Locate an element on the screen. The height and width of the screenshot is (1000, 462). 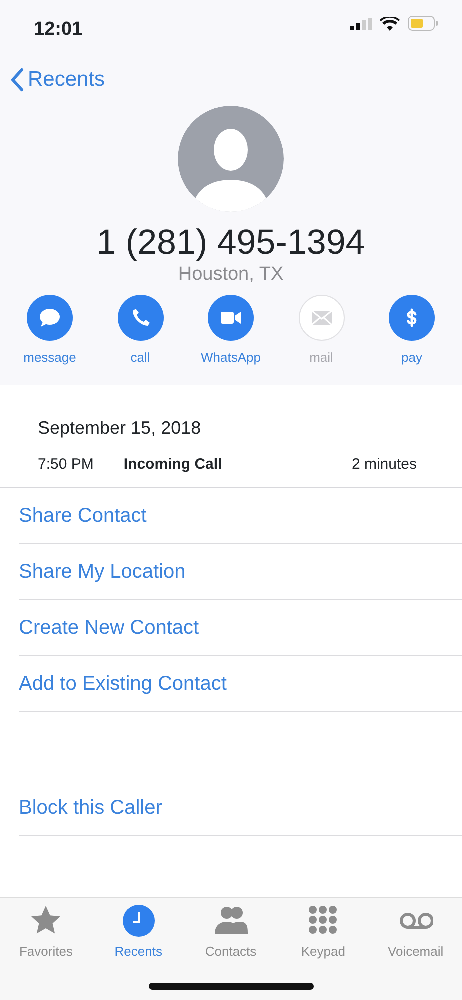
signal-icon is located at coordinates (361, 24).